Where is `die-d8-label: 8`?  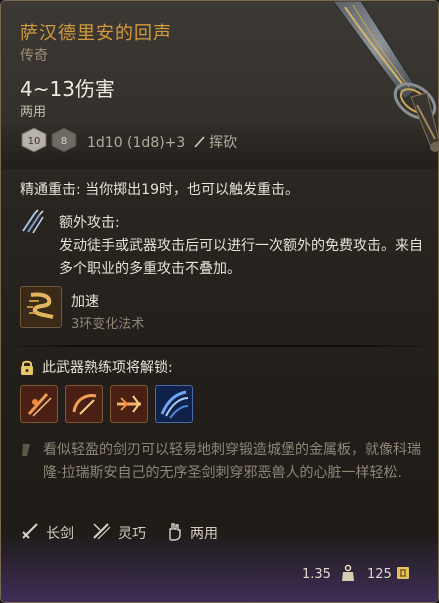 die-d8-label: 8 is located at coordinates (64, 141).